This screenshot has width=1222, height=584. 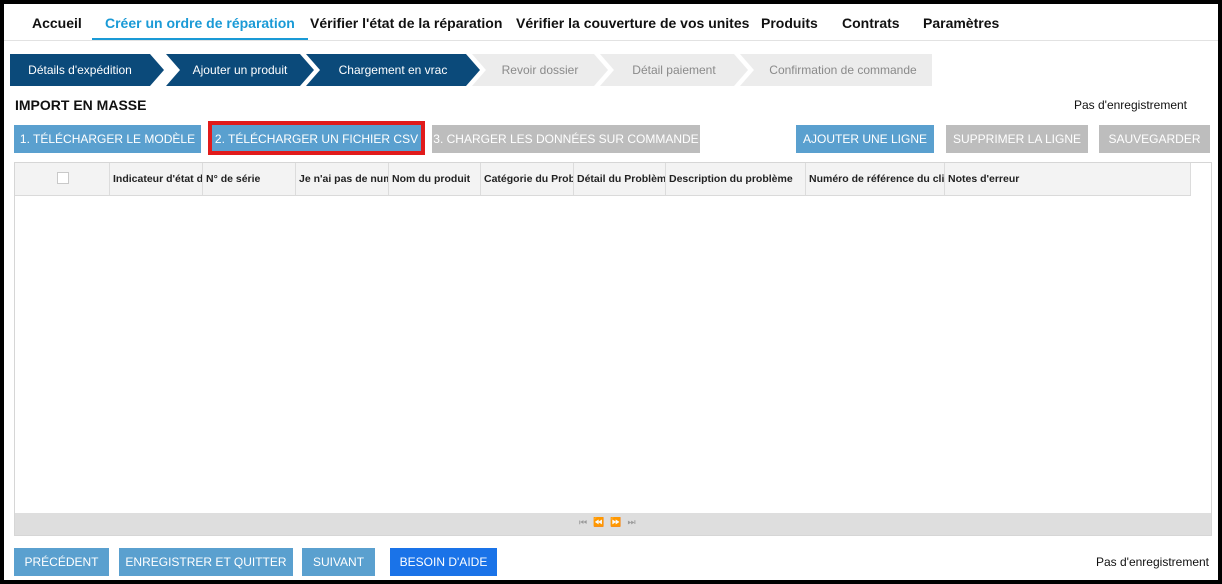 I want to click on next-page-icon: ⏩, so click(x=618, y=522).